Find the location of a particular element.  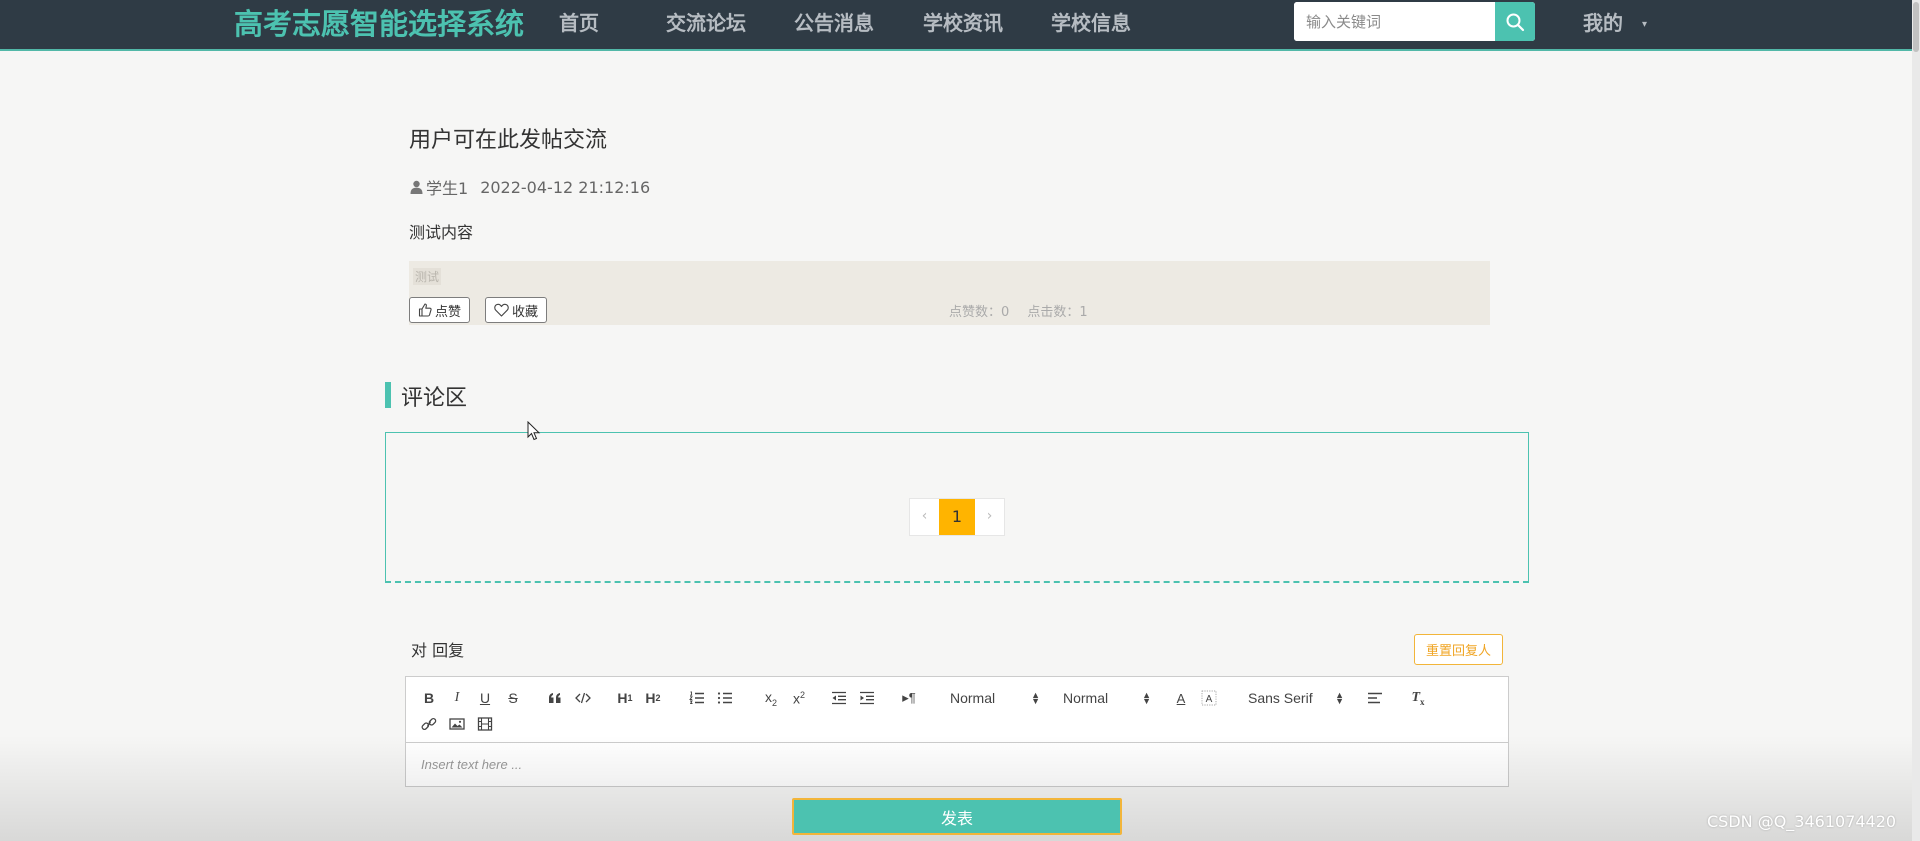

post-content: 测试内容 is located at coordinates (441, 232).